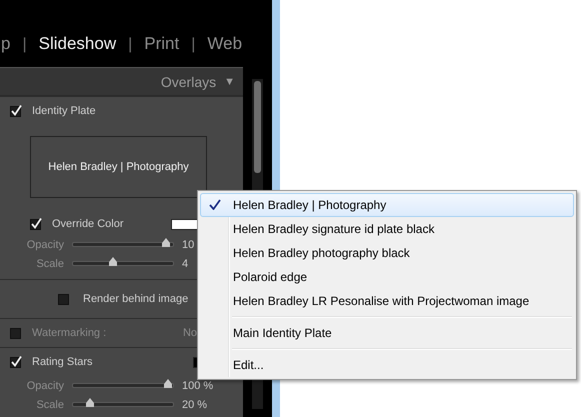 The width and height of the screenshot is (581, 417). What do you see at coordinates (387, 205) in the screenshot?
I see `menu-item: Helen Bradley | Photography` at bounding box center [387, 205].